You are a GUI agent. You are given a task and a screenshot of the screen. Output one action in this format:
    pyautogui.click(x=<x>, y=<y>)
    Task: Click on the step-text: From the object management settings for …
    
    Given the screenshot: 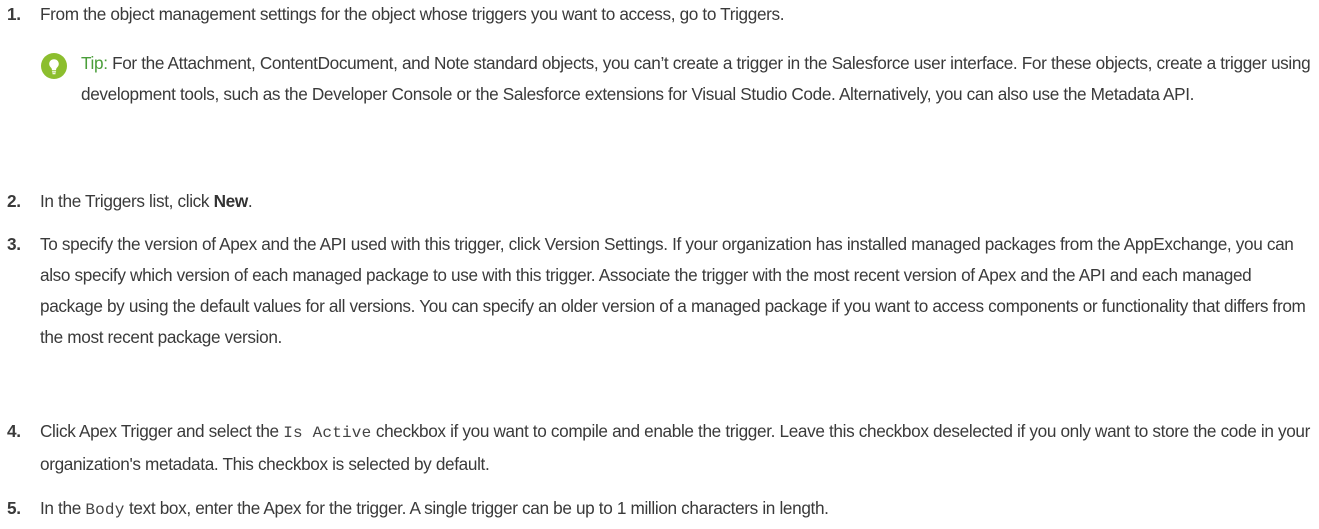 What is the action you would take?
    pyautogui.click(x=412, y=14)
    